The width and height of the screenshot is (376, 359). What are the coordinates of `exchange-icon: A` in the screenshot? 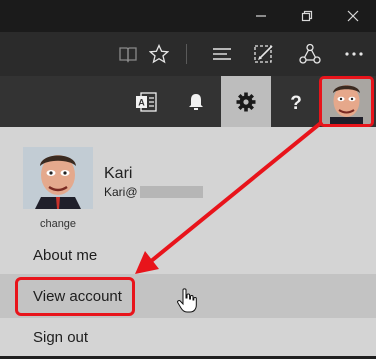 It's located at (146, 101).